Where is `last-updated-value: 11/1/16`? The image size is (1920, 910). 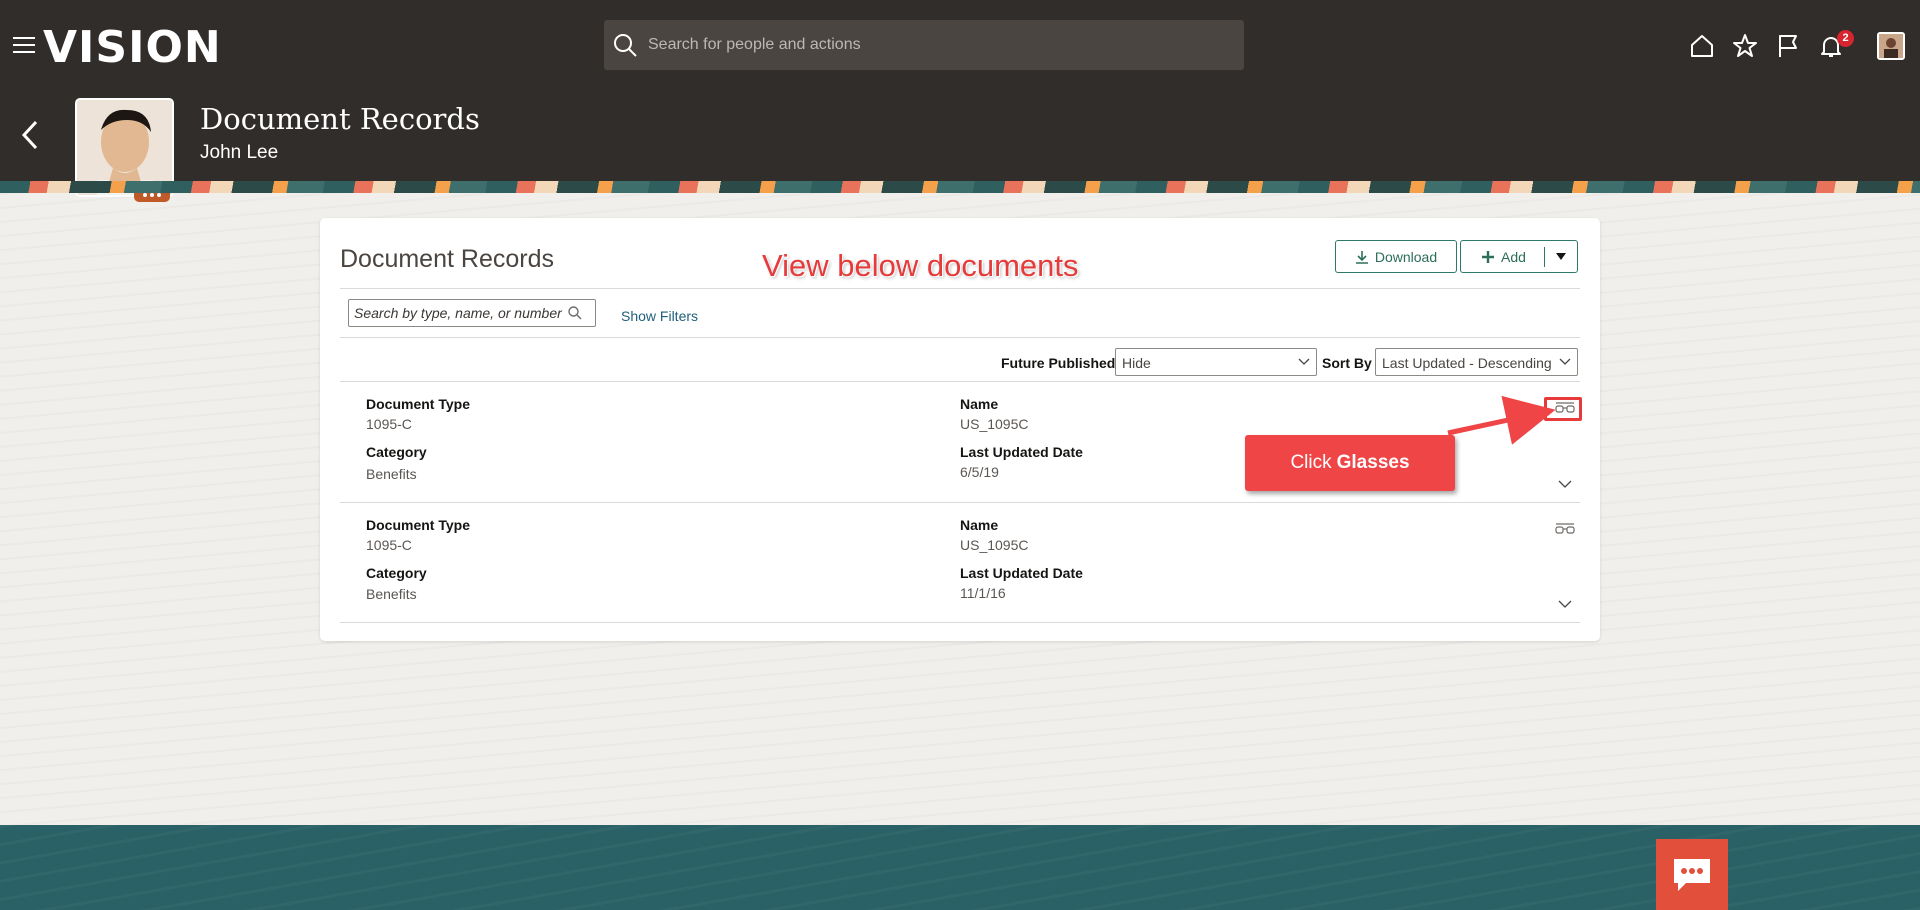 last-updated-value: 11/1/16 is located at coordinates (983, 593).